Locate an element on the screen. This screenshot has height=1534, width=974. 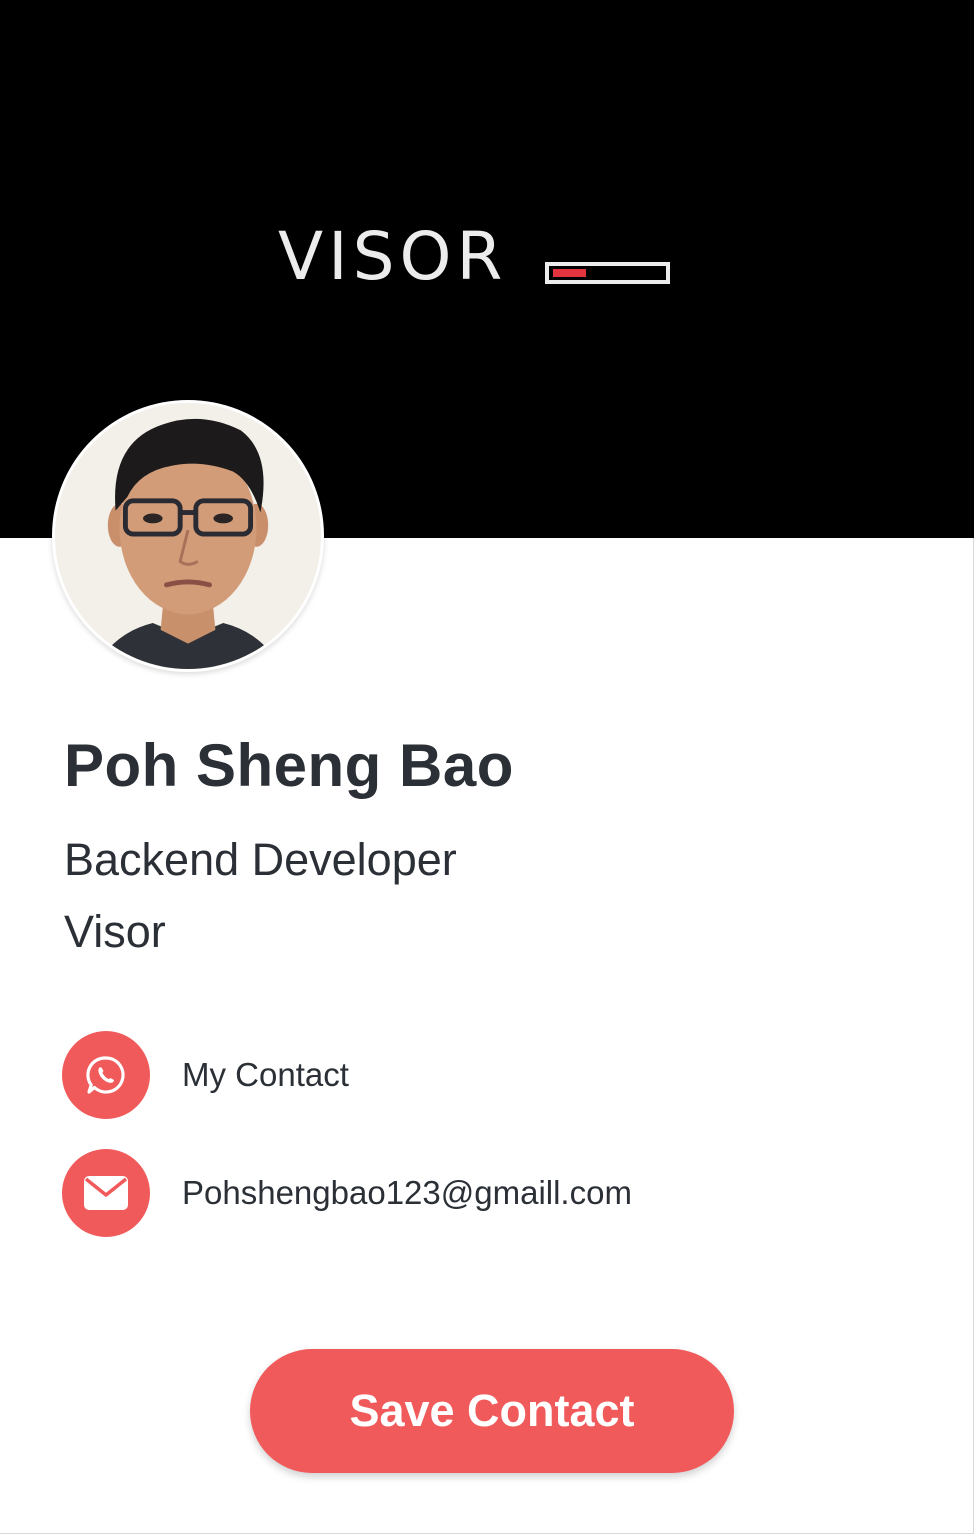
contact-row-whatsapp: My Contact is located at coordinates (205, 1075).